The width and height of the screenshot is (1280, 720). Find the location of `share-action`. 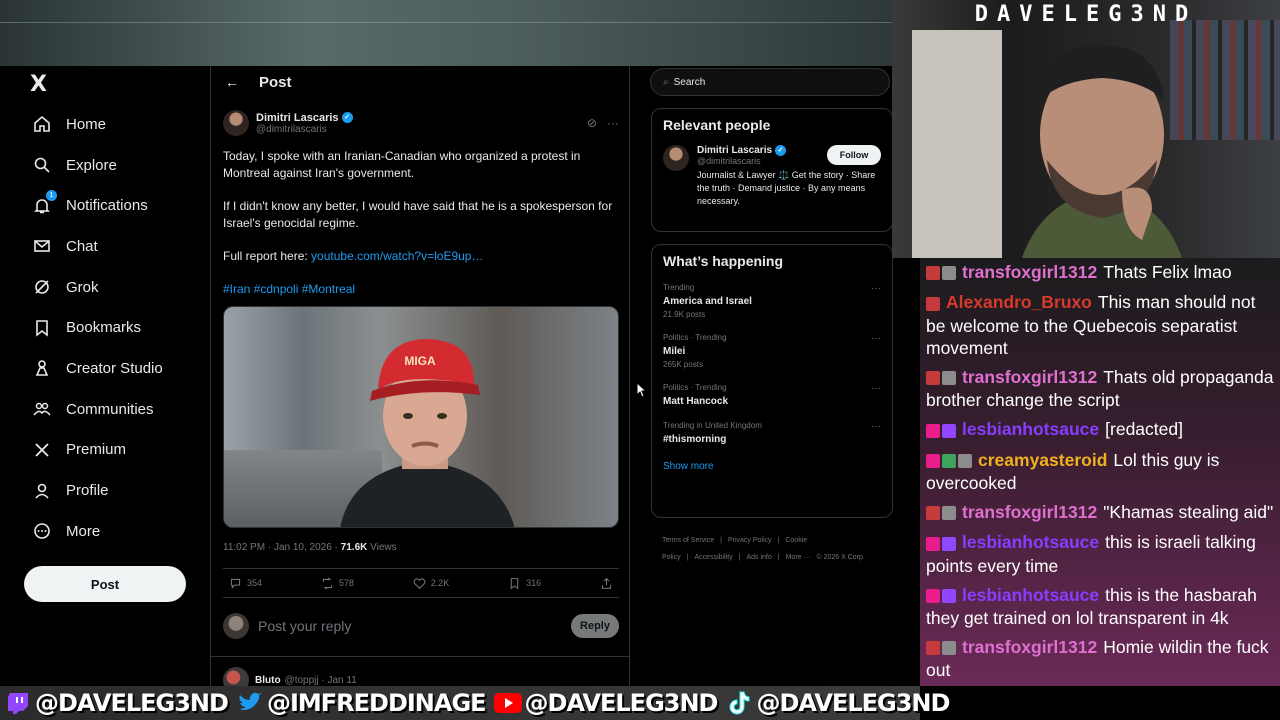

share-action is located at coordinates (606, 583).